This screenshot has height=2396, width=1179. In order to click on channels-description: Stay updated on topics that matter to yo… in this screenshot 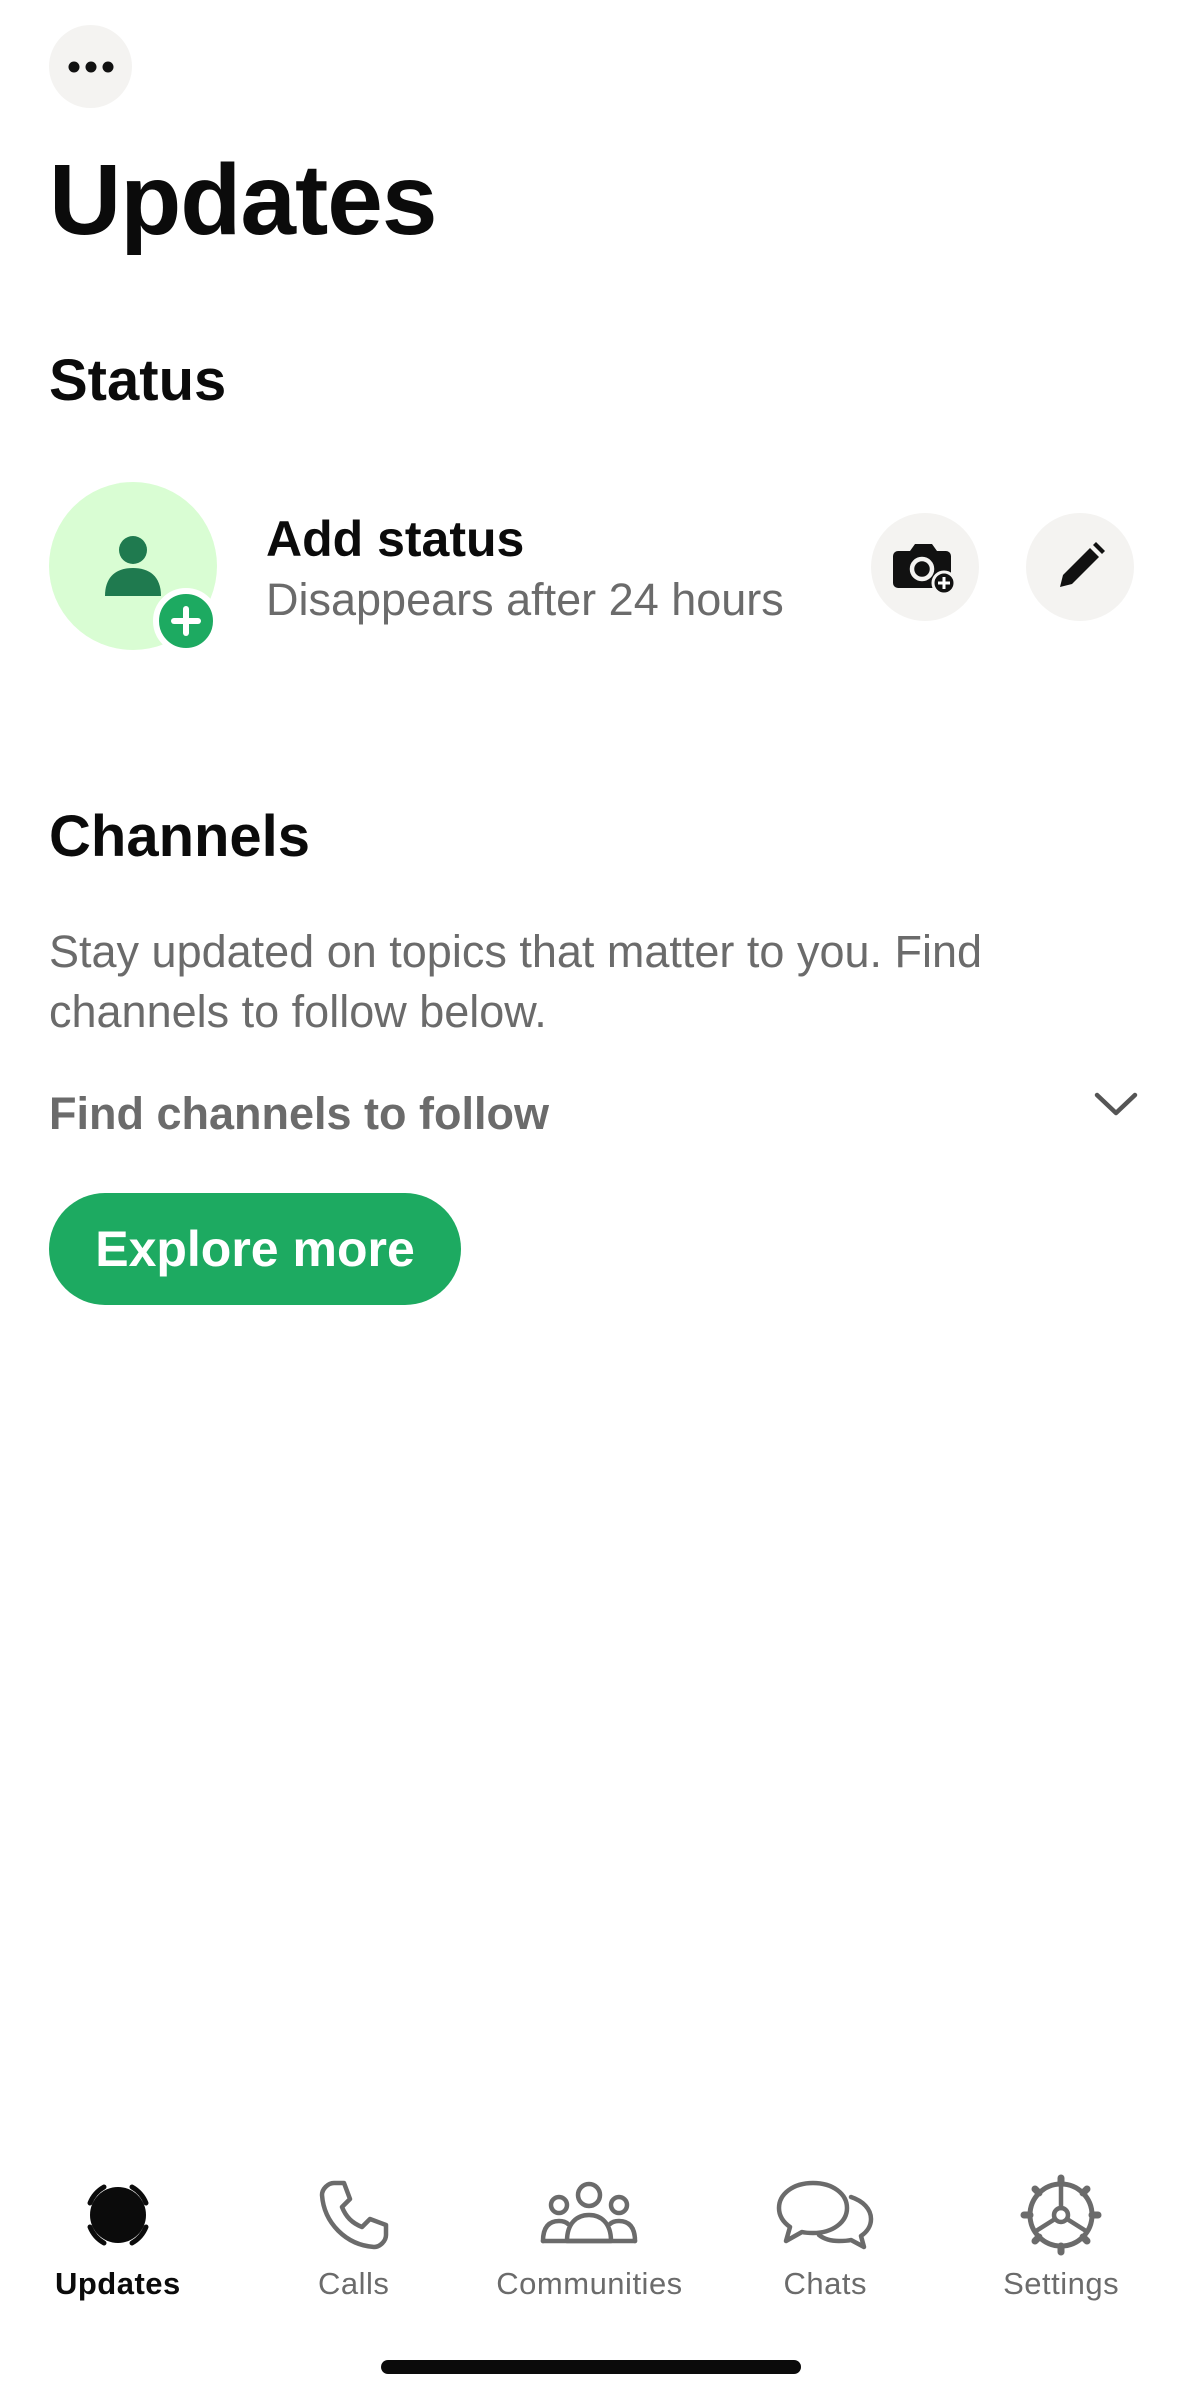, I will do `click(516, 981)`.